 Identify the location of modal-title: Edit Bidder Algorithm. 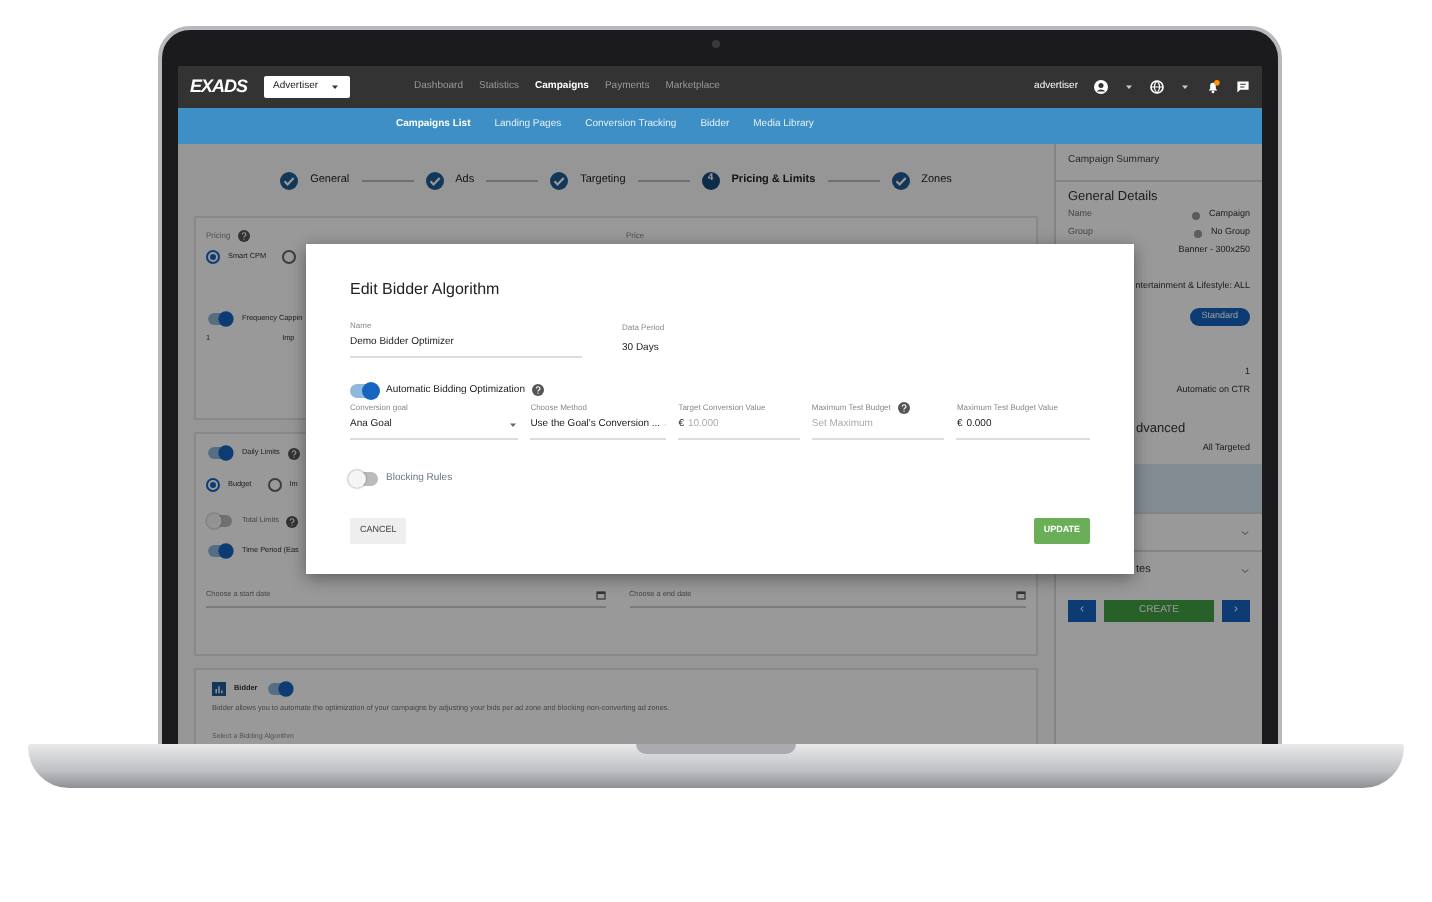
(426, 290).